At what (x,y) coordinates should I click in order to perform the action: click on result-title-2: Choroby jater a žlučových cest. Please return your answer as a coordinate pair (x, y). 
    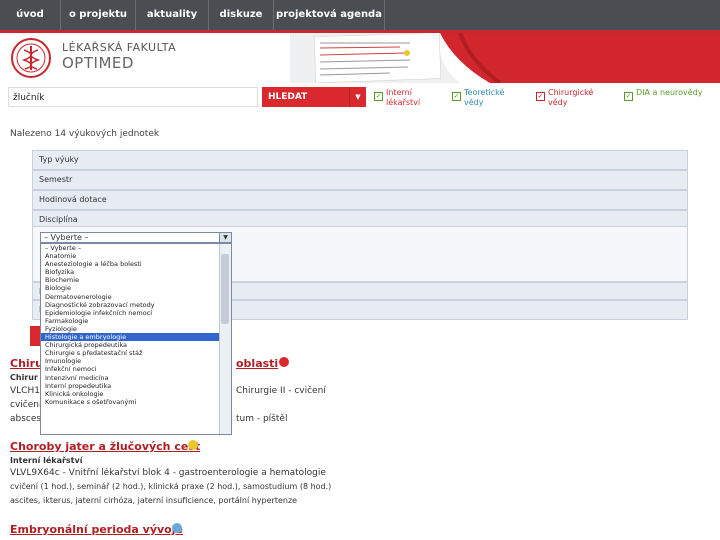
    Looking at the image, I should click on (105, 446).